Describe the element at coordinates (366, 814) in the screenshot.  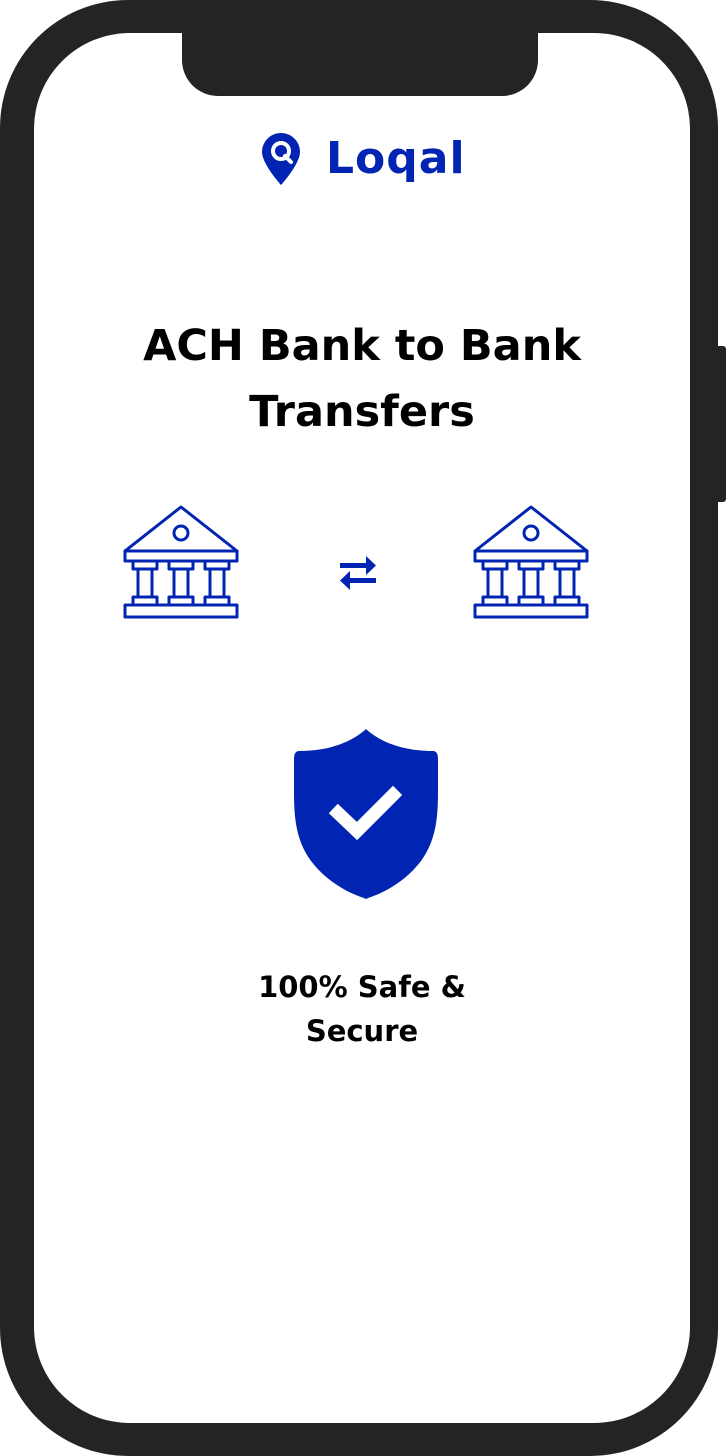
I see `shield-check-icon` at that location.